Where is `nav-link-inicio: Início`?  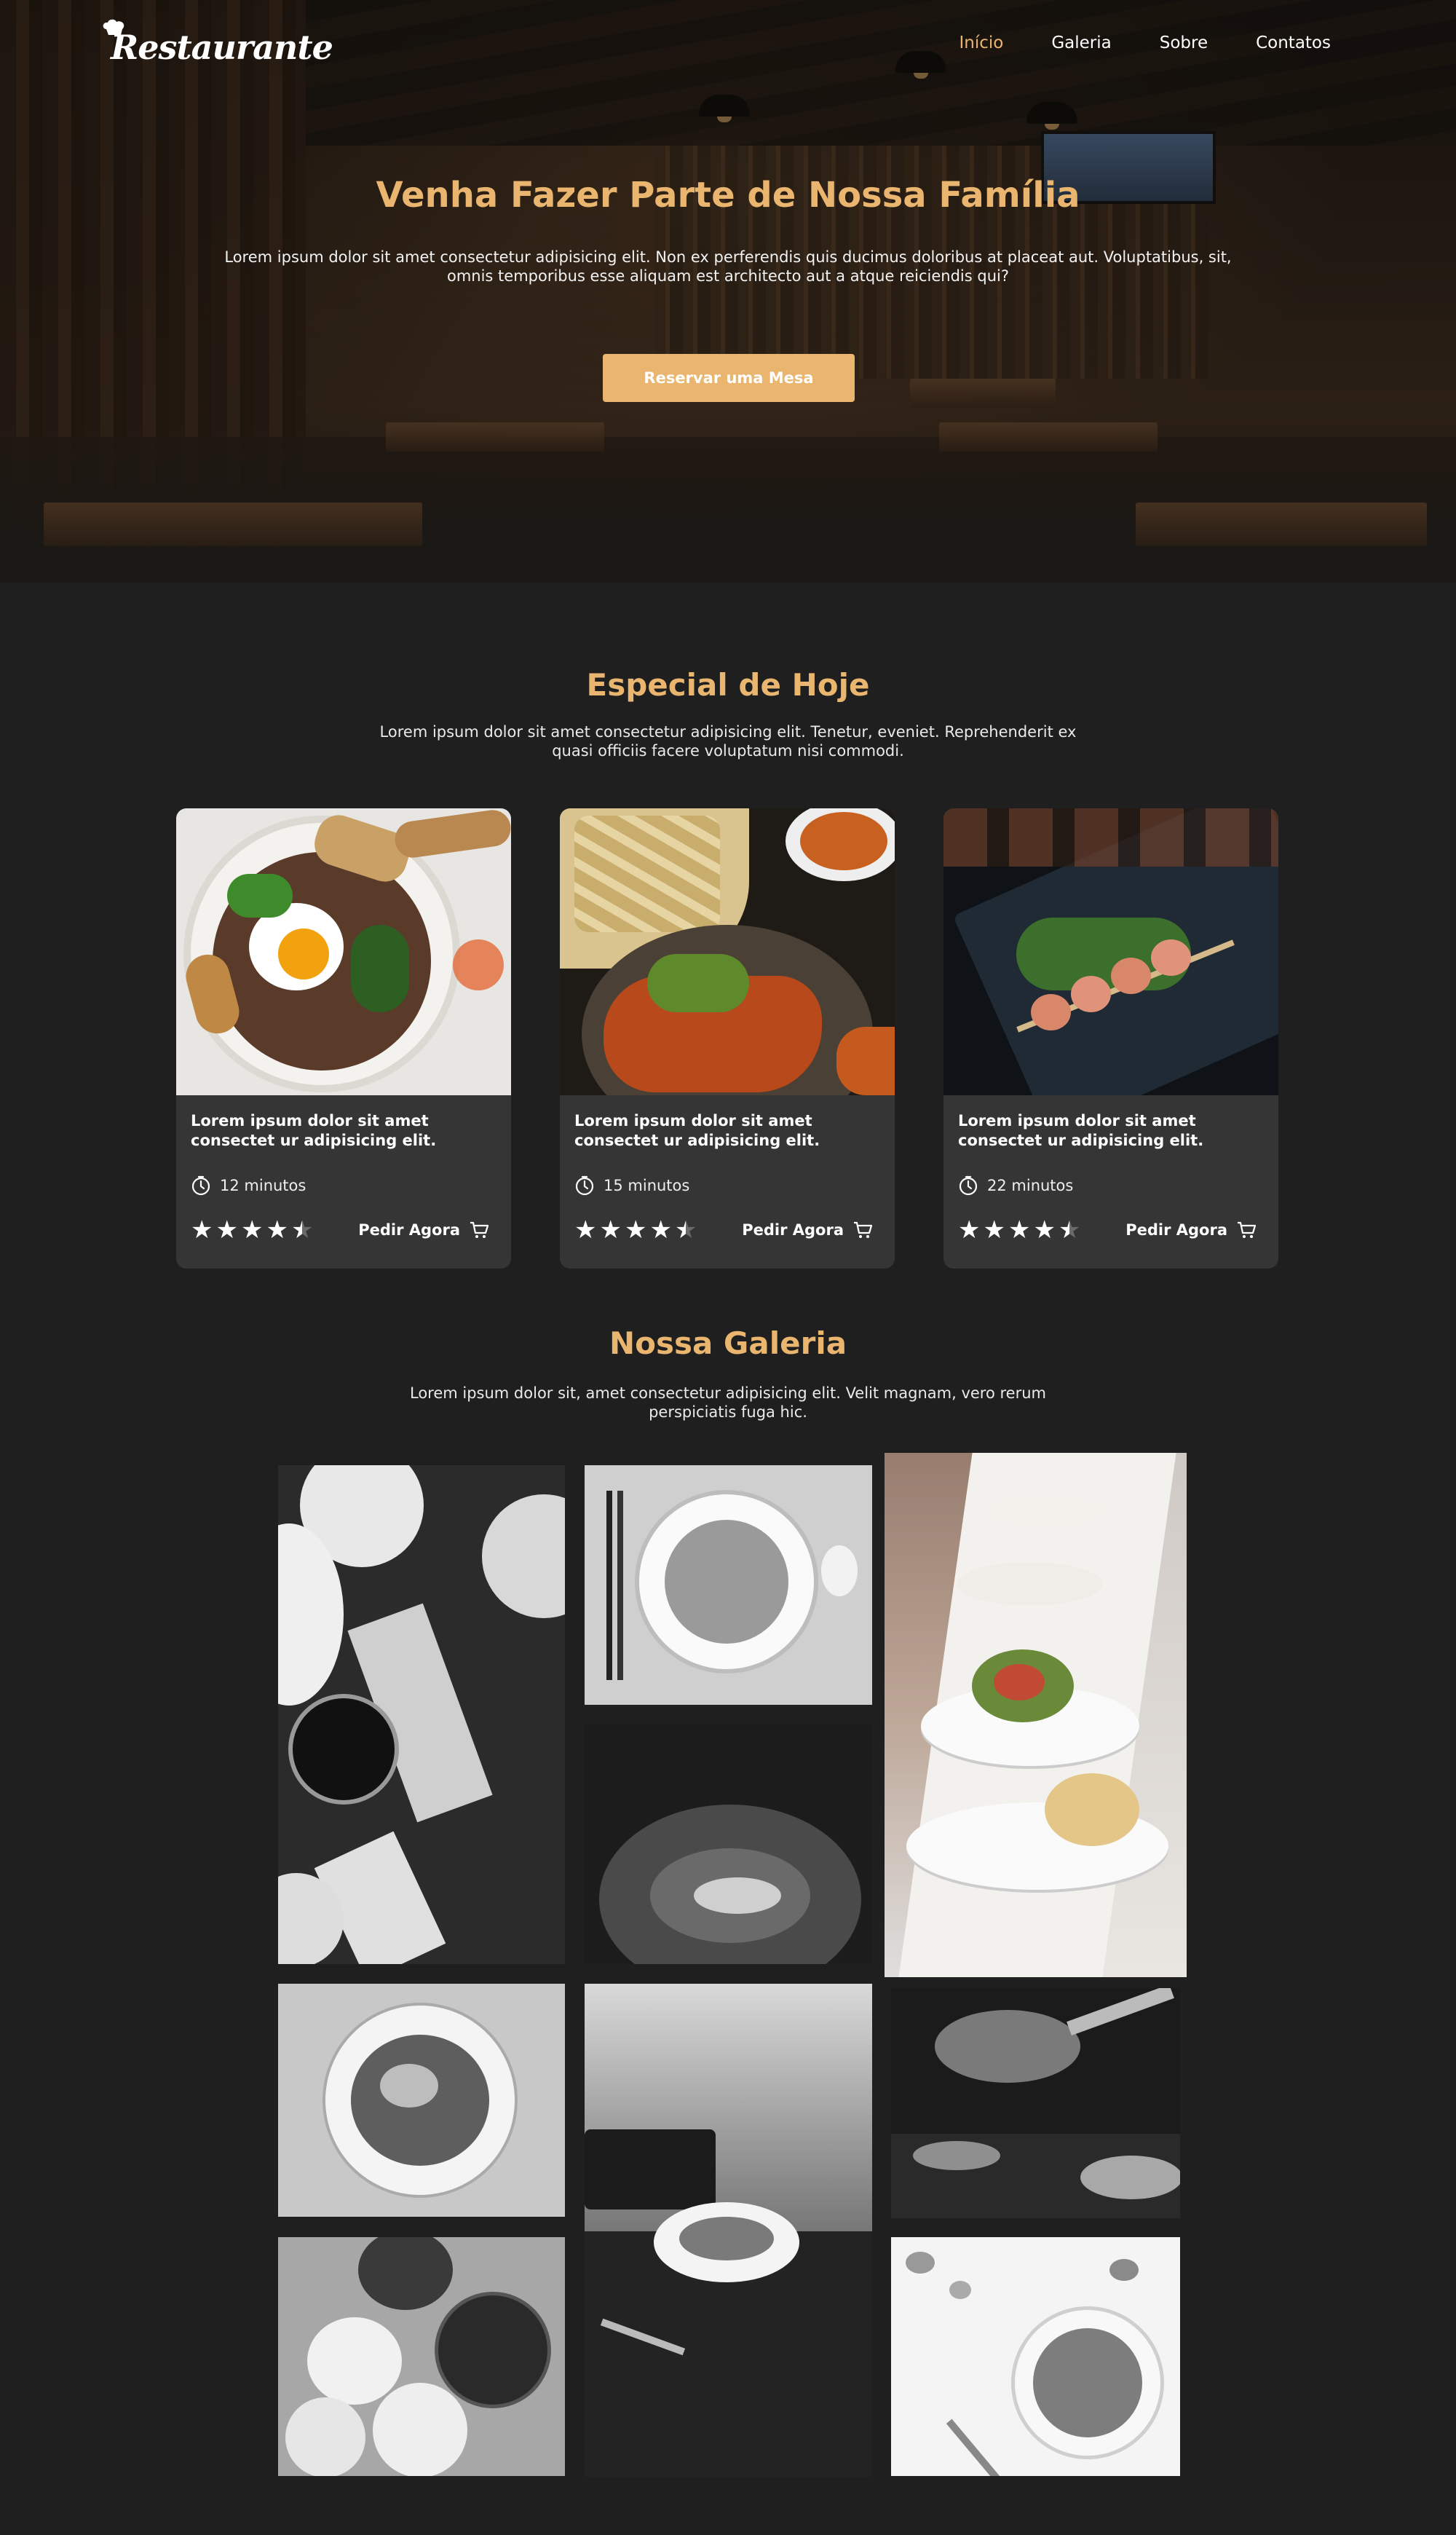 nav-link-inicio: Início is located at coordinates (981, 43).